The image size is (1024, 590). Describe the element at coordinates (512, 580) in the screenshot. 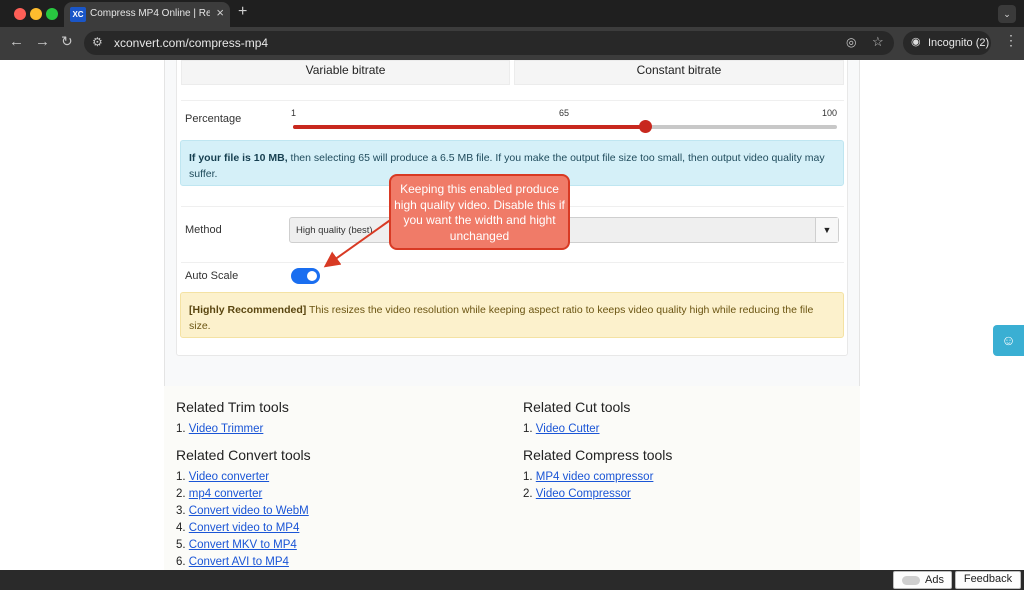

I see `bottom-bar: Ads Feedback` at that location.